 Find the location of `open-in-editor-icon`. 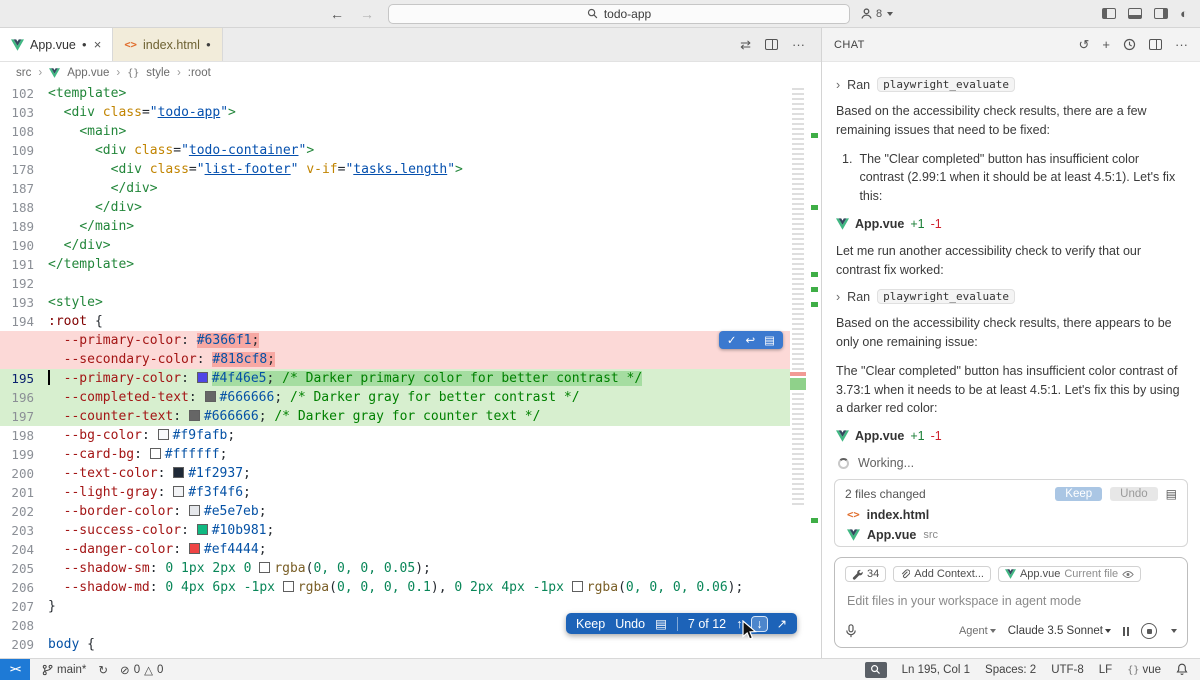

open-in-editor-icon is located at coordinates (1155, 44).